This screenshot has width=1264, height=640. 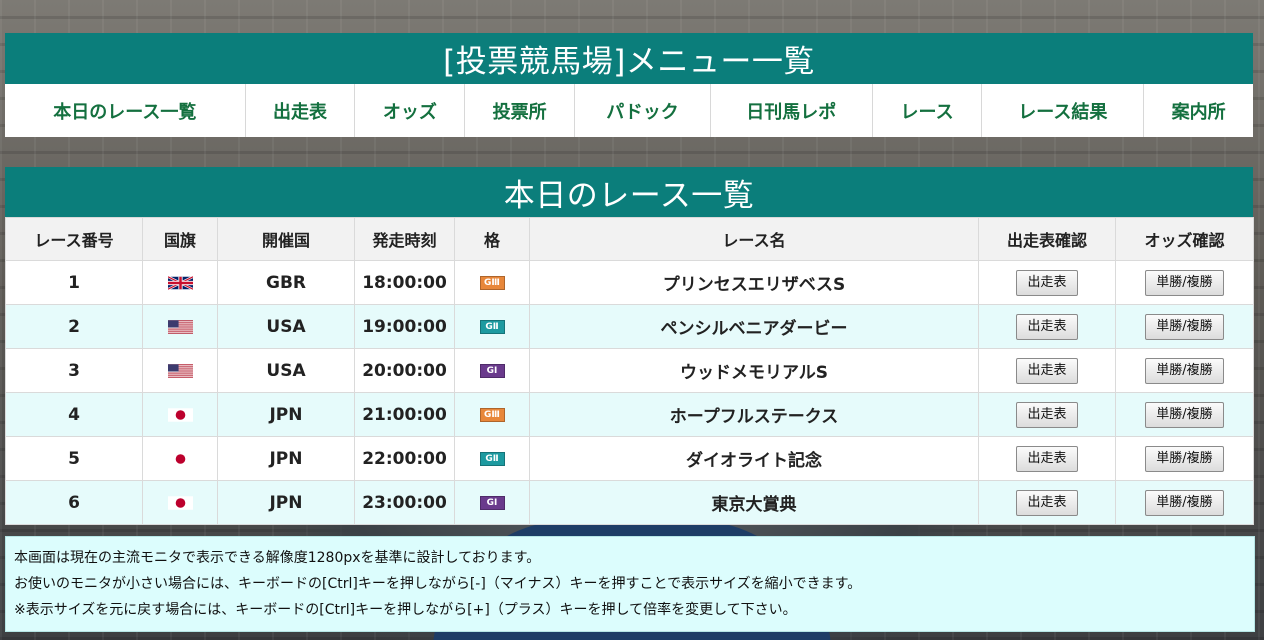 I want to click on table-row: 6 JPN 23:00:00 GⅠ 東京大賞典 出走表 単勝/複勝, so click(x=629, y=502).